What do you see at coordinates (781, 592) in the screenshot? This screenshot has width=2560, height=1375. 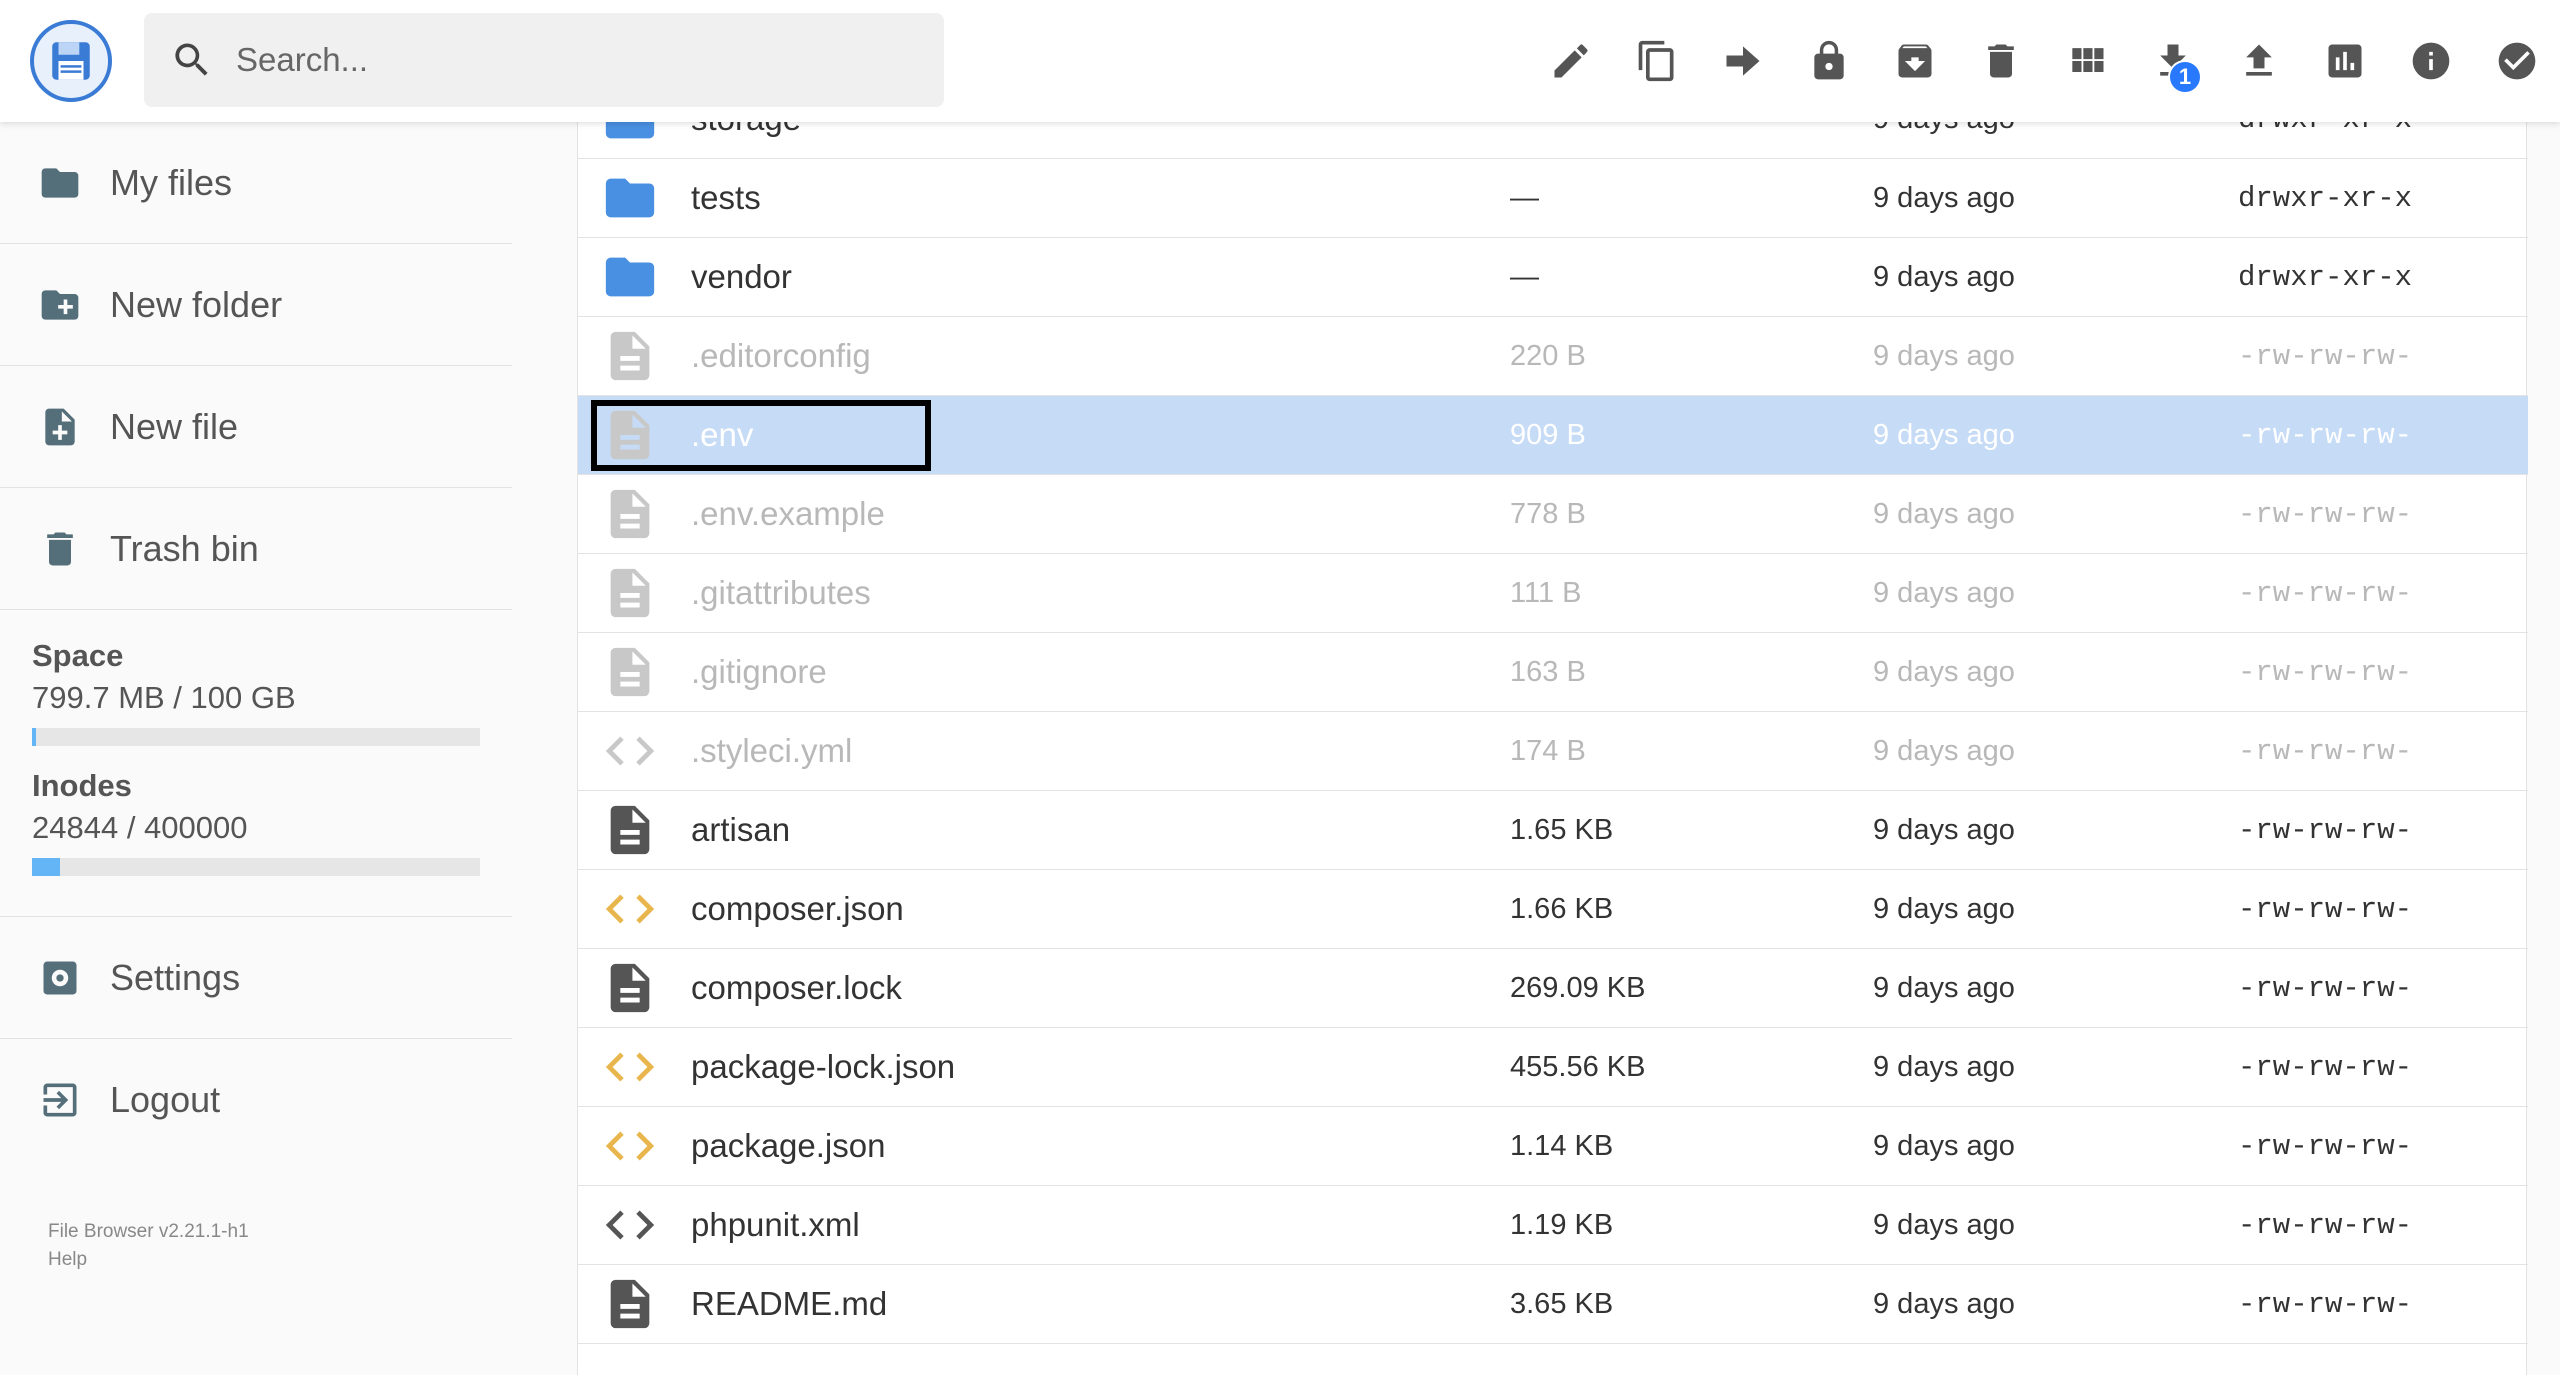 I see `file-name: .gitattributes` at bounding box center [781, 592].